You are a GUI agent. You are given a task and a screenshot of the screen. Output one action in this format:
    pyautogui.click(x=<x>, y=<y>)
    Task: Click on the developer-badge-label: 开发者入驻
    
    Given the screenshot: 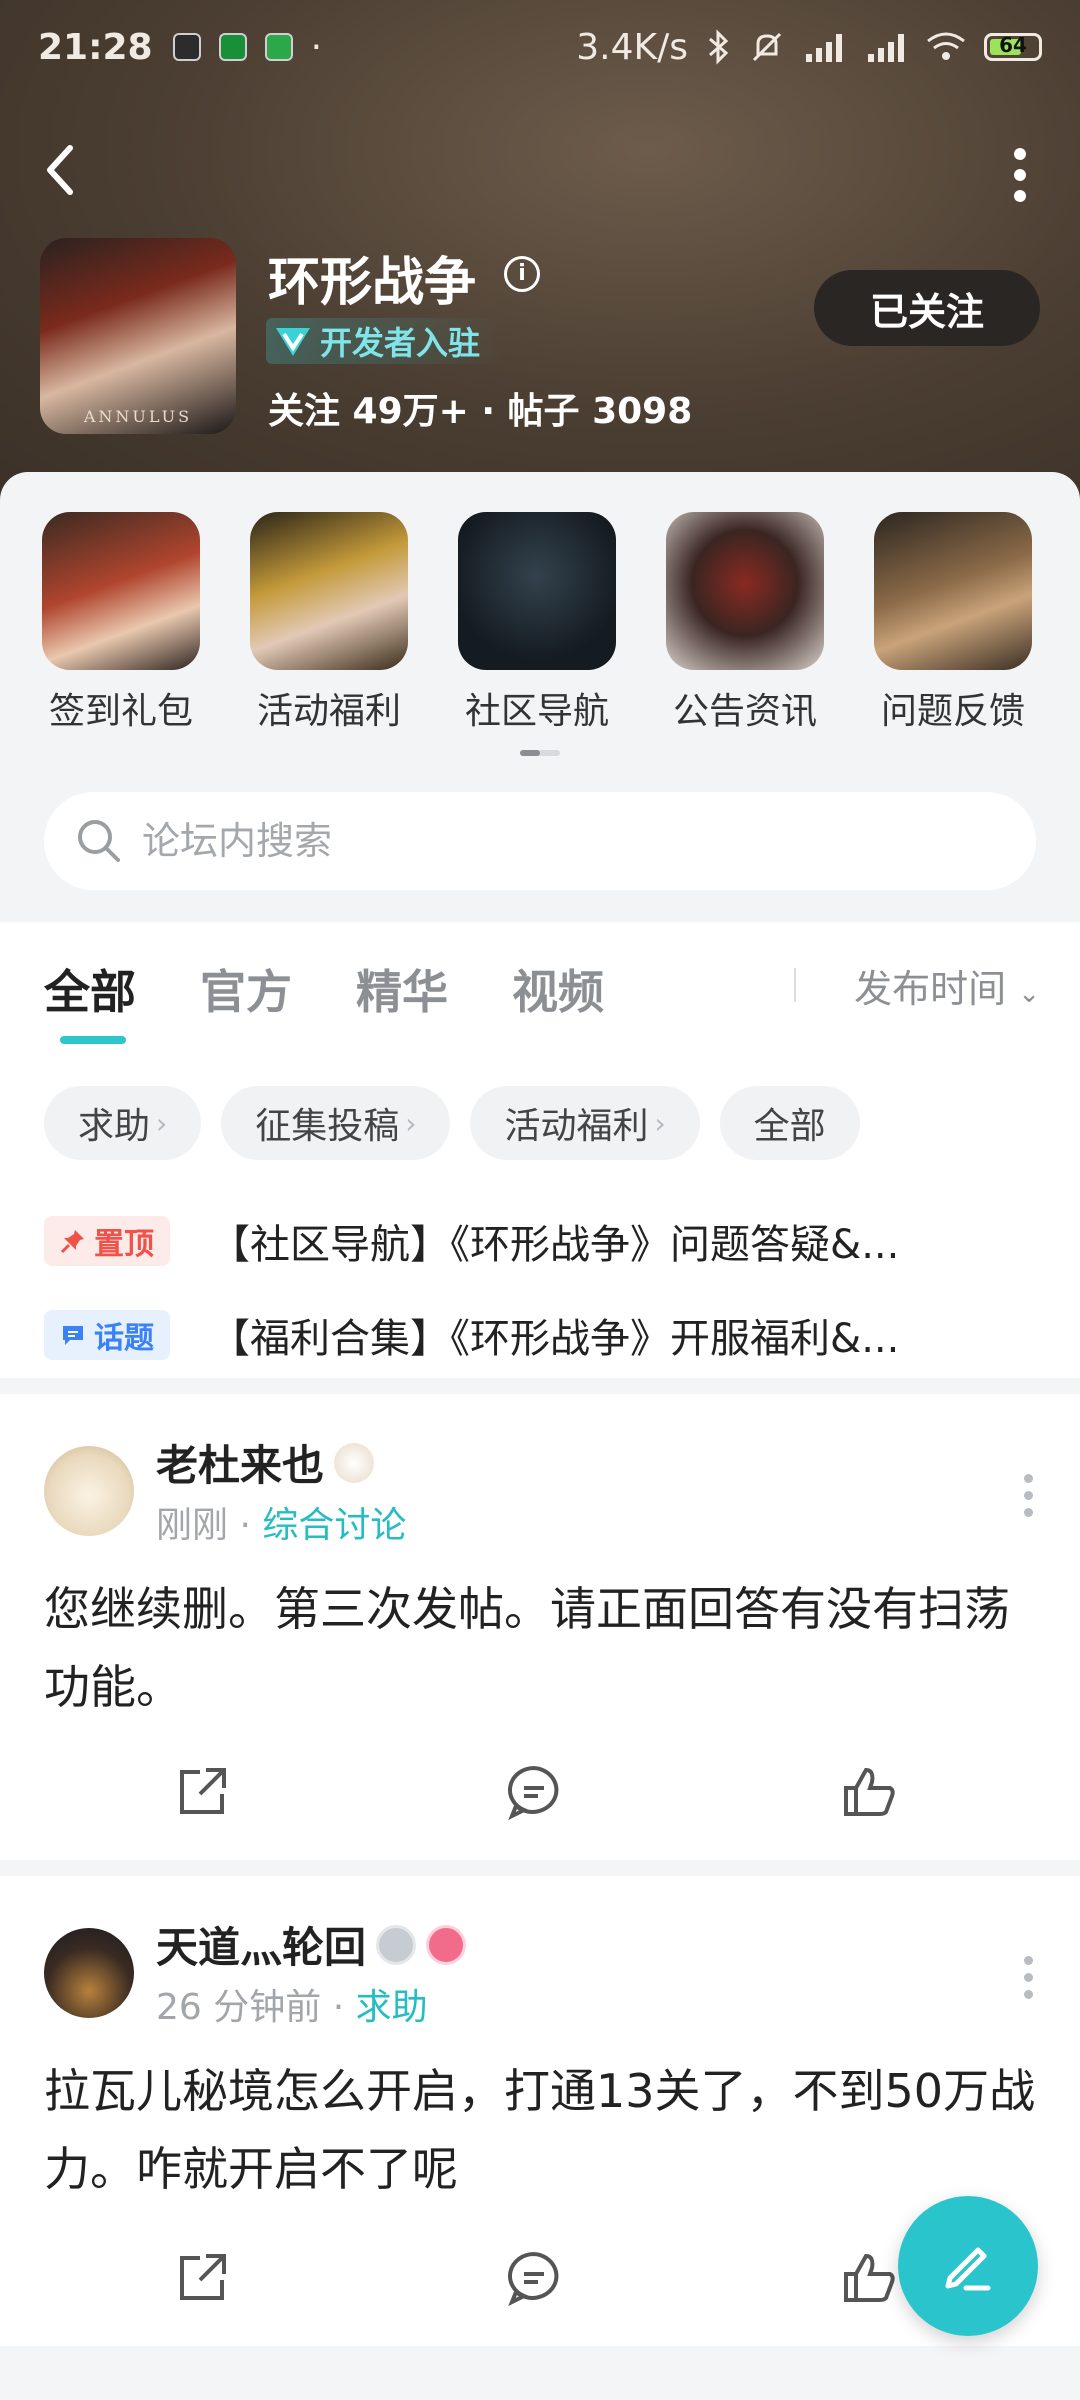 What is the action you would take?
    pyautogui.click(x=400, y=343)
    